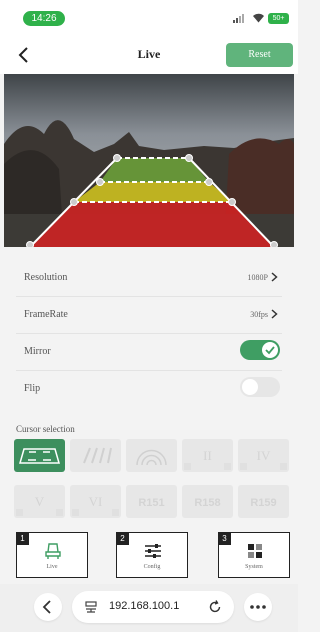  What do you see at coordinates (53, 551) in the screenshot?
I see `car-seat-icon` at bounding box center [53, 551].